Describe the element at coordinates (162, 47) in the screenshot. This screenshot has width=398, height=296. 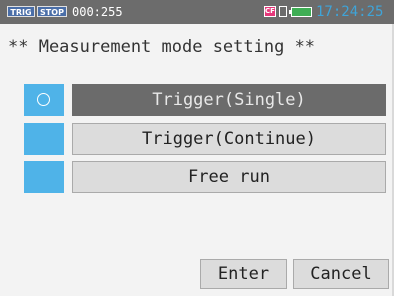
I see `page-title: ** Measurement mode setting **` at that location.